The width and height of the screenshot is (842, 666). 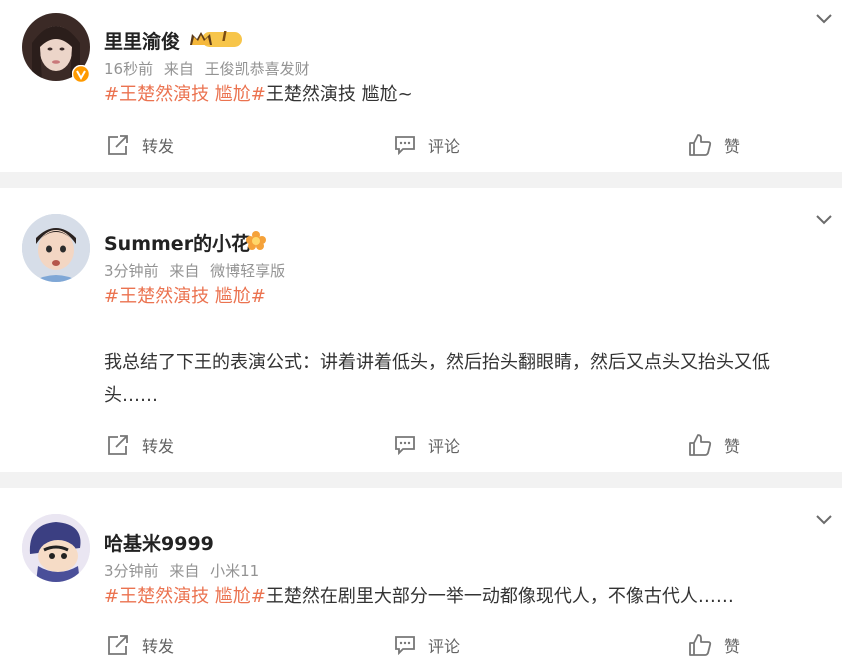 What do you see at coordinates (224, 37) in the screenshot?
I see `level-badge: I` at bounding box center [224, 37].